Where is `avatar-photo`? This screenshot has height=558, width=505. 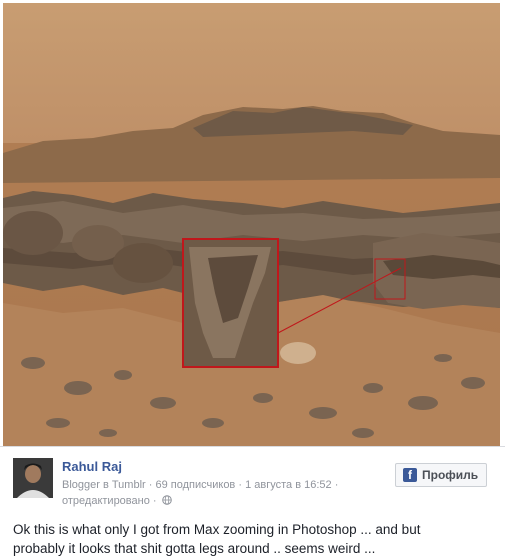
avatar-photo is located at coordinates (33, 478).